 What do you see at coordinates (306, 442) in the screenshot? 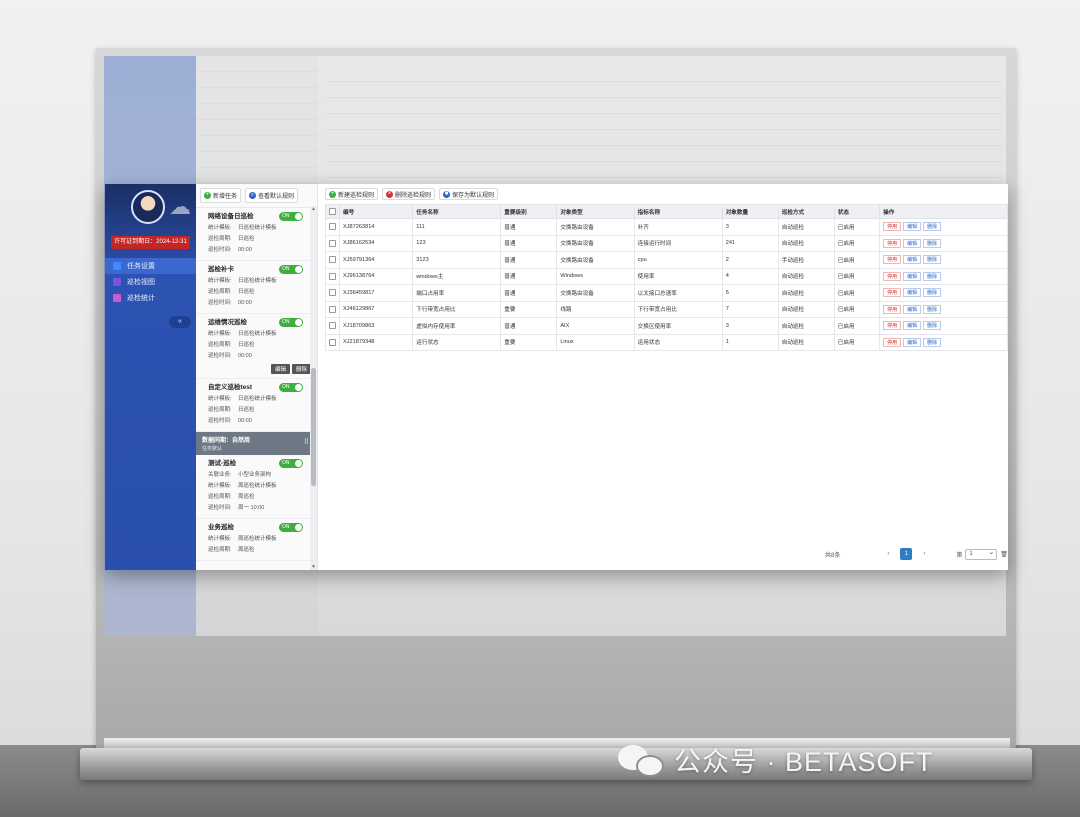
I see `grid-icon: ⠿` at bounding box center [306, 442].